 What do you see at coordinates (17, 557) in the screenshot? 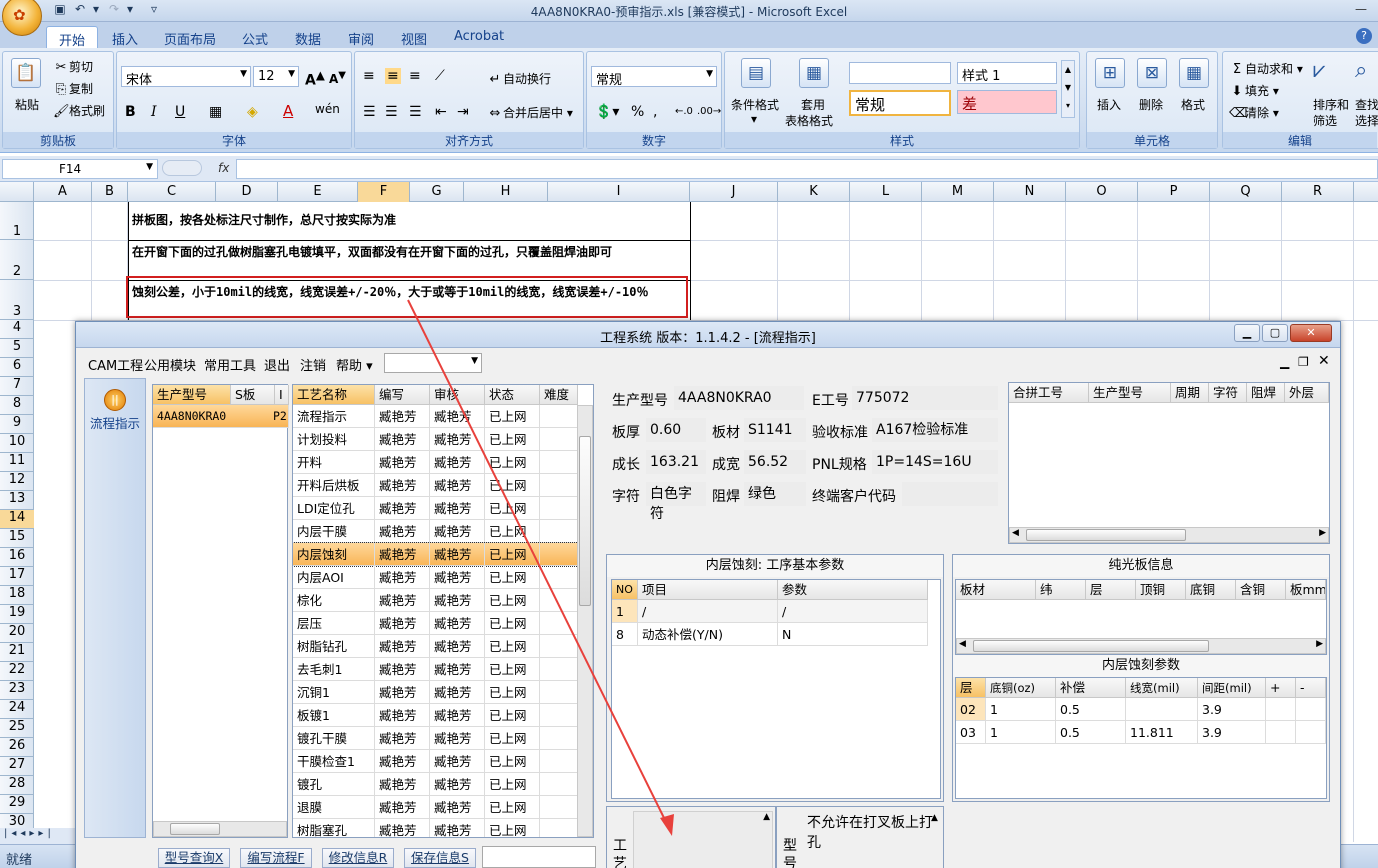
I see `row-header: 16` at bounding box center [17, 557].